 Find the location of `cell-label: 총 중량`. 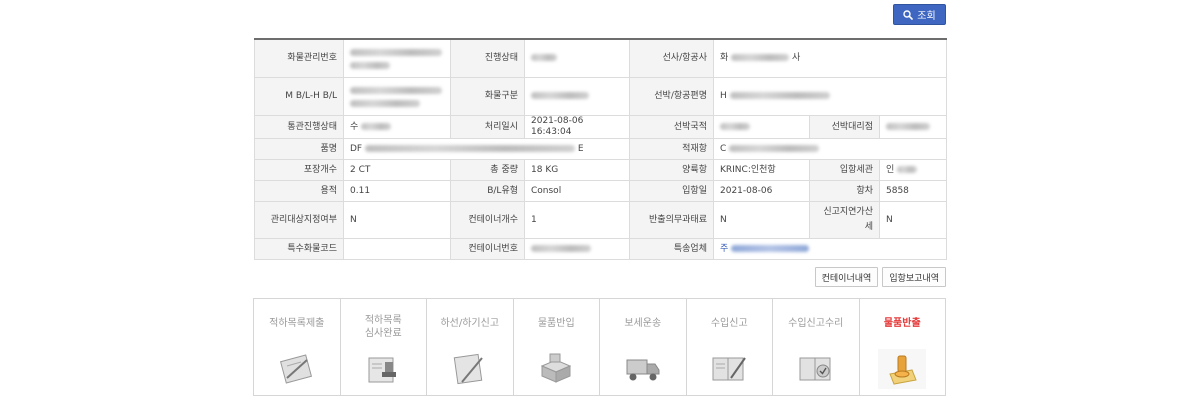

cell-label: 총 중량 is located at coordinates (487, 170).